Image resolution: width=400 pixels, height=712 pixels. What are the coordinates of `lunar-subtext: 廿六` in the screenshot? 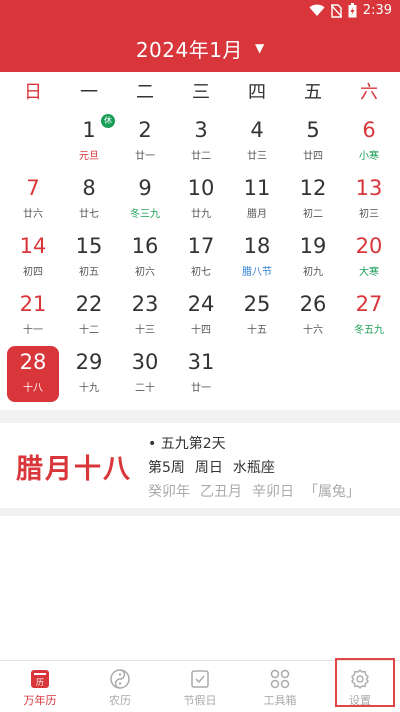 It's located at (33, 214).